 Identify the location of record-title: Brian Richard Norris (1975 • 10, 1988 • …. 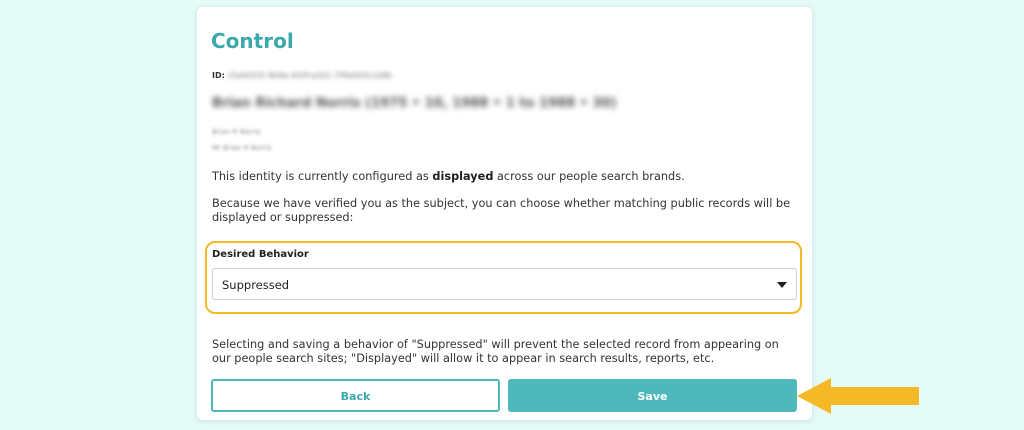
(414, 103).